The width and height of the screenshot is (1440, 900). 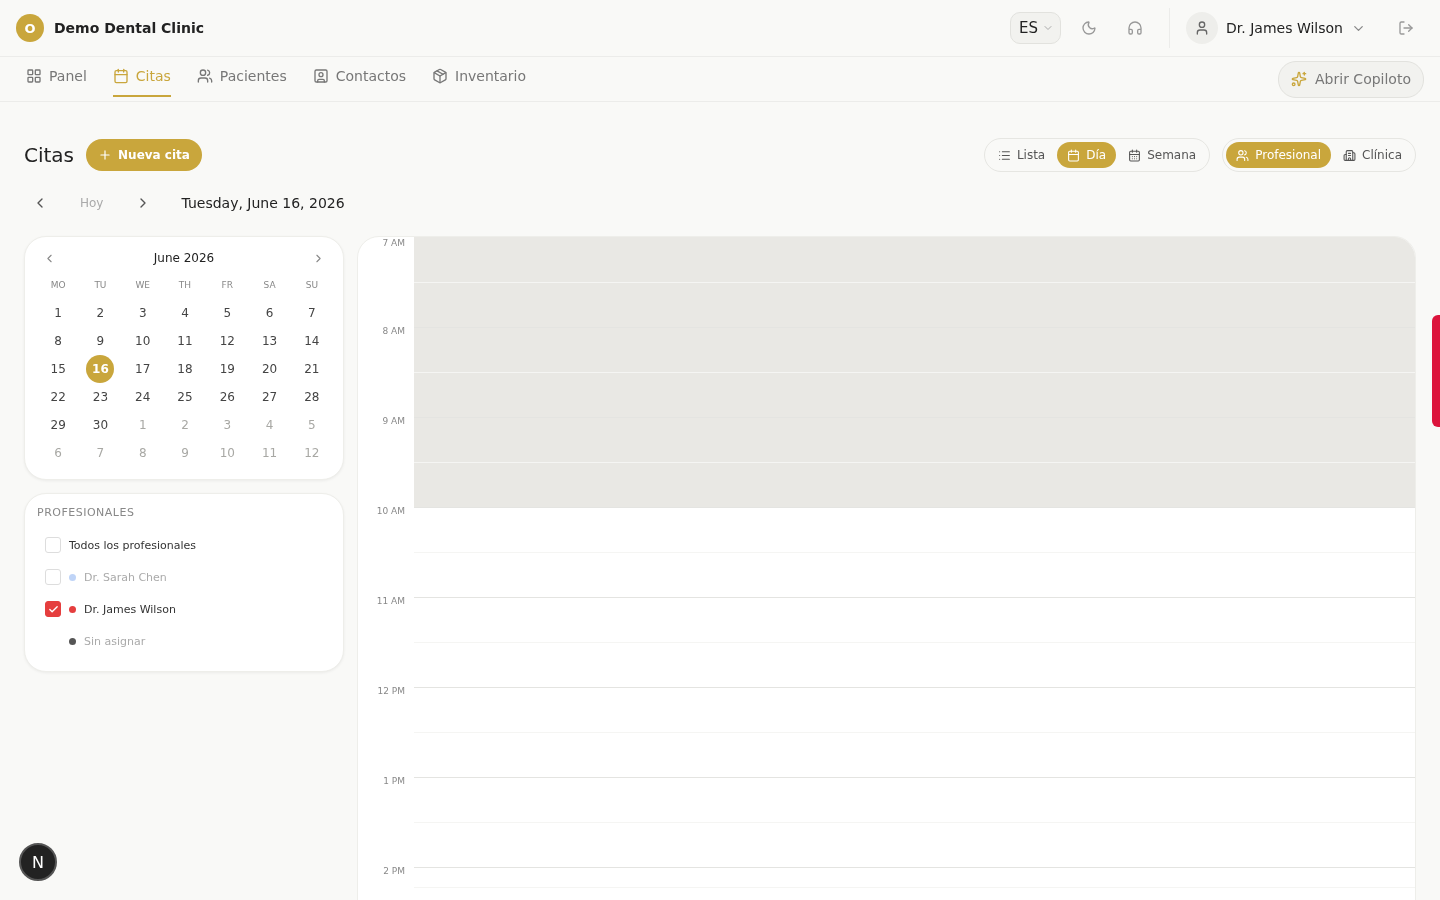 I want to click on building-icon, so click(x=1350, y=155).